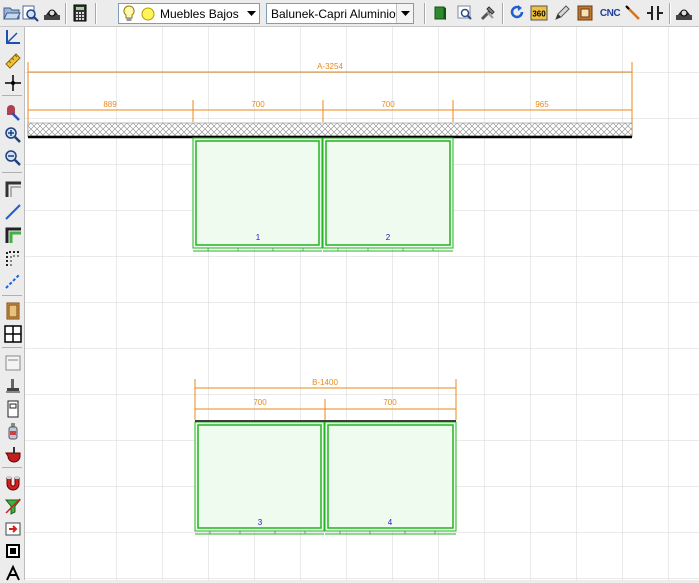 The width and height of the screenshot is (699, 583). I want to click on pencil-icon, so click(562, 13).